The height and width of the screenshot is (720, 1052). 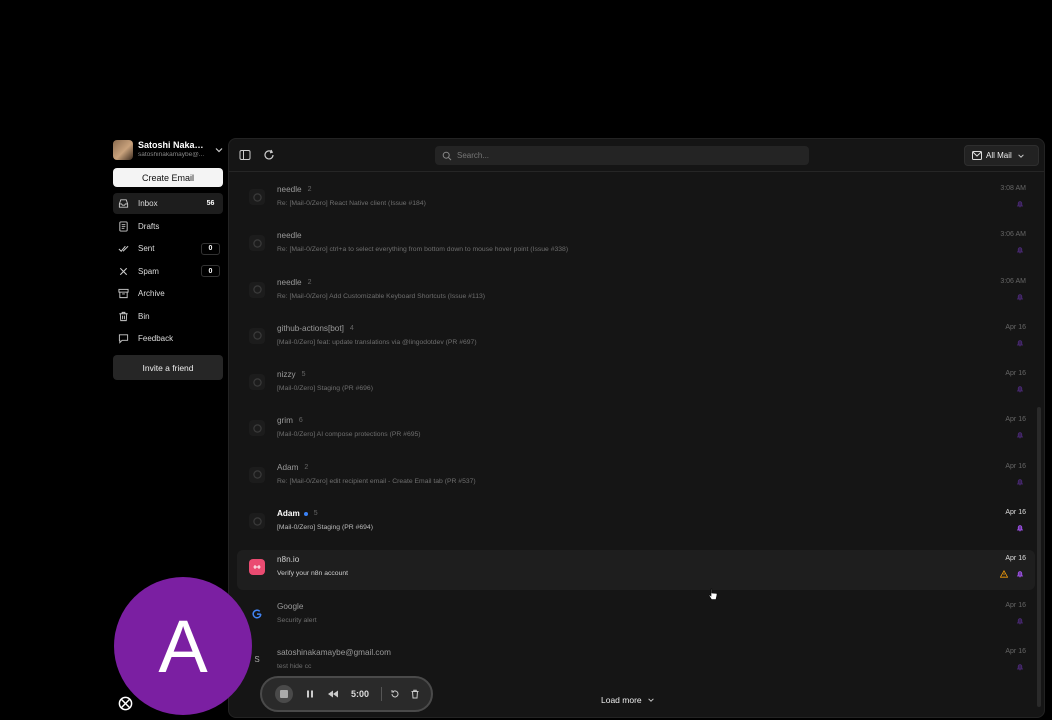 I want to click on sent-count-badge: 0, so click(x=210, y=248).